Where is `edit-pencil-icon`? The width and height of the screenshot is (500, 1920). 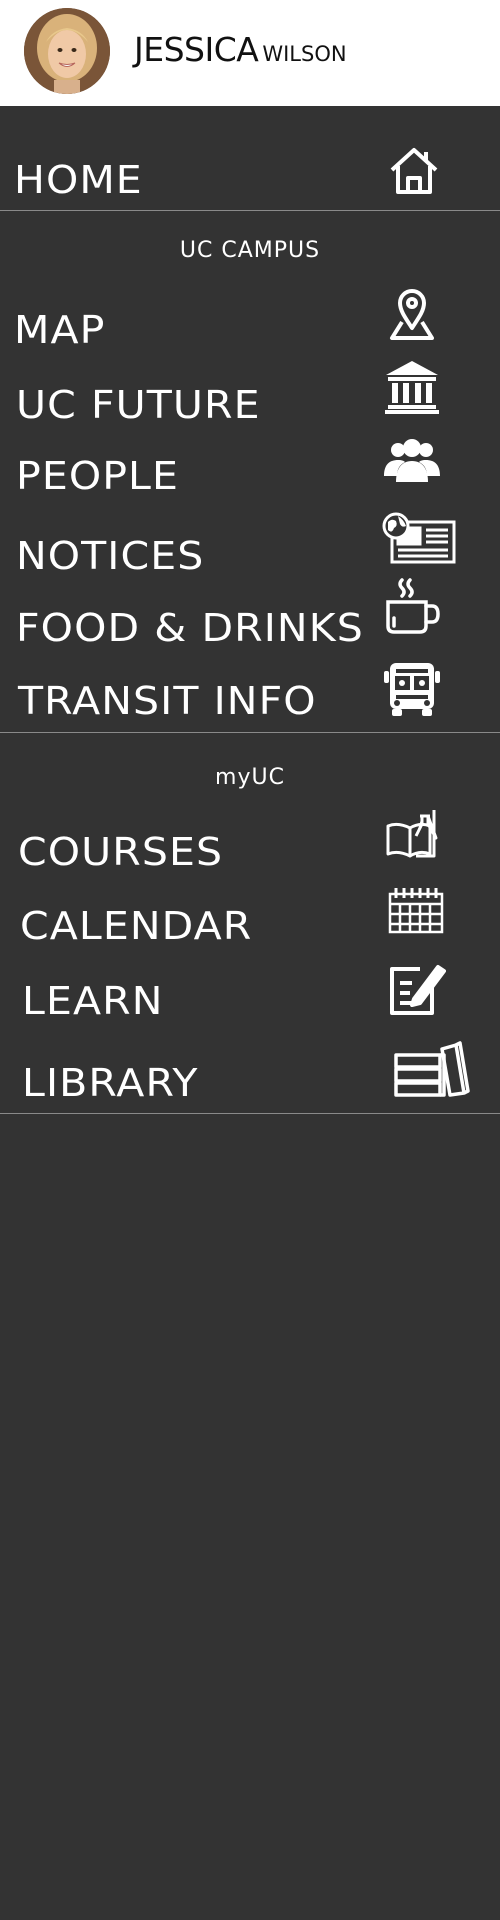 edit-pencil-icon is located at coordinates (416, 989).